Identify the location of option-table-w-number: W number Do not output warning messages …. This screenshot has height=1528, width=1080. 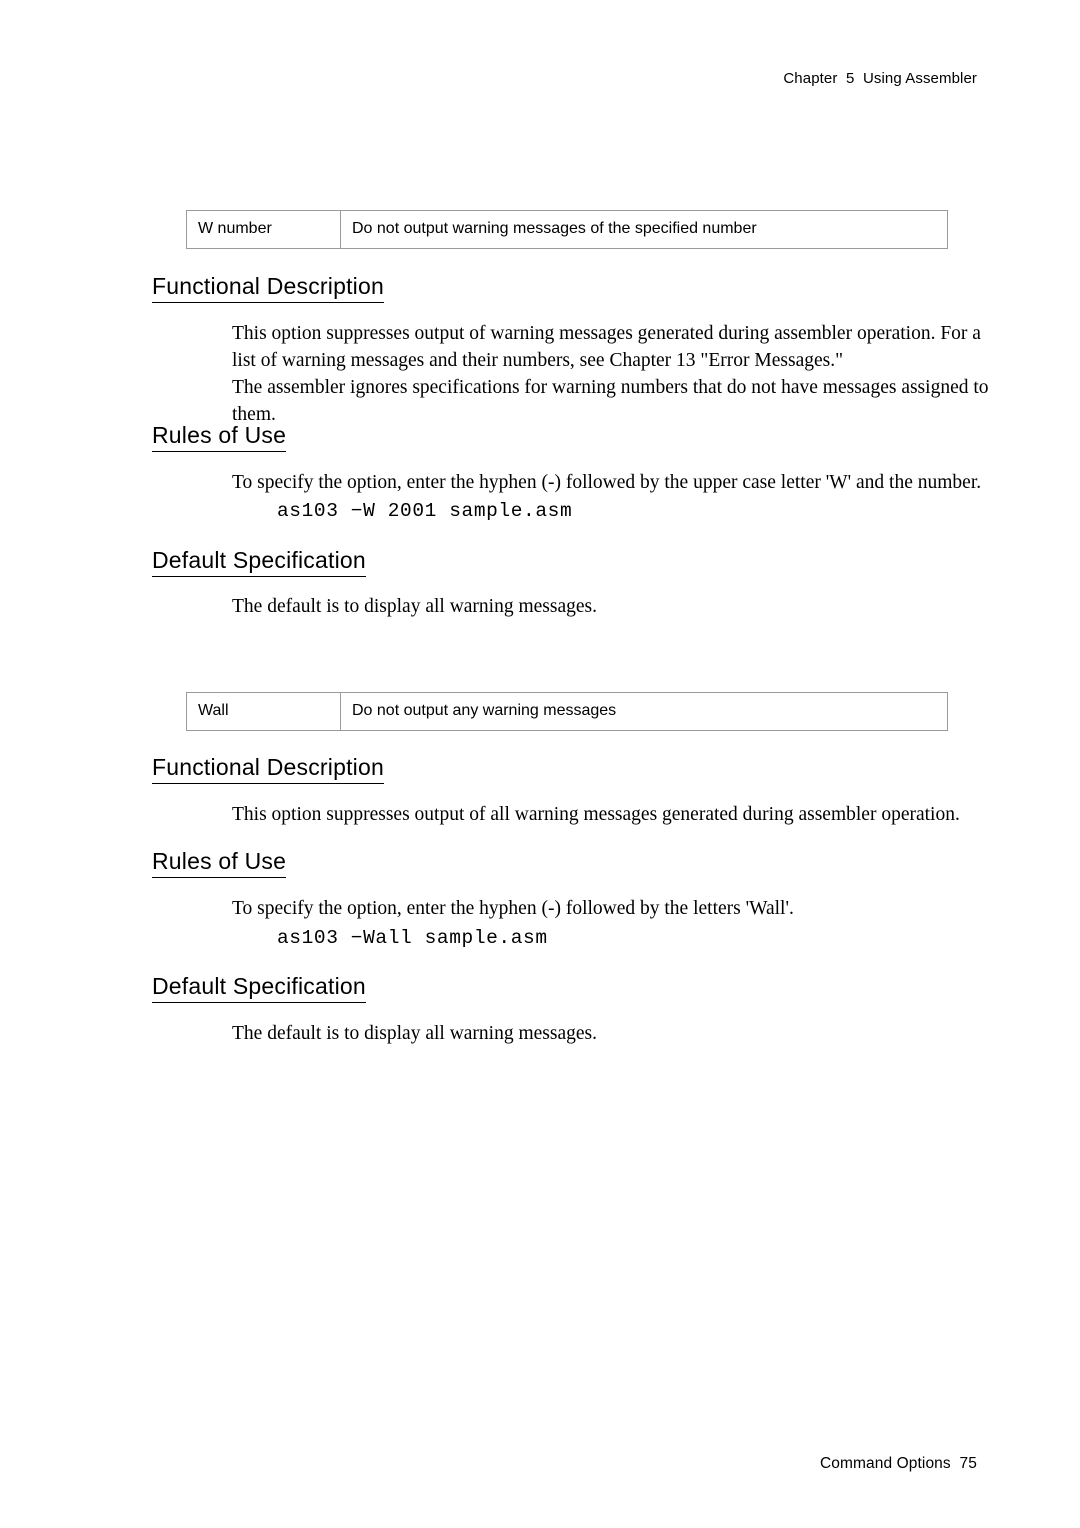
(567, 229).